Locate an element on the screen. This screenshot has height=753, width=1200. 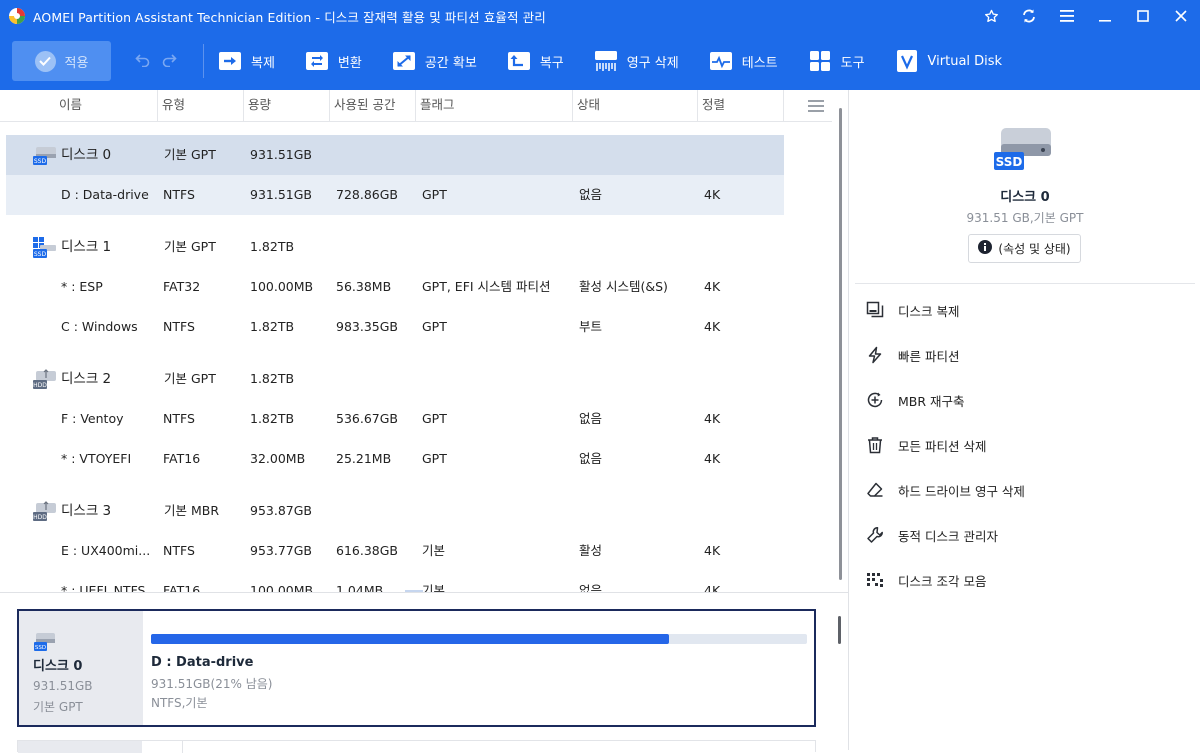
tool-label: Virtual Disk is located at coordinates (965, 61).